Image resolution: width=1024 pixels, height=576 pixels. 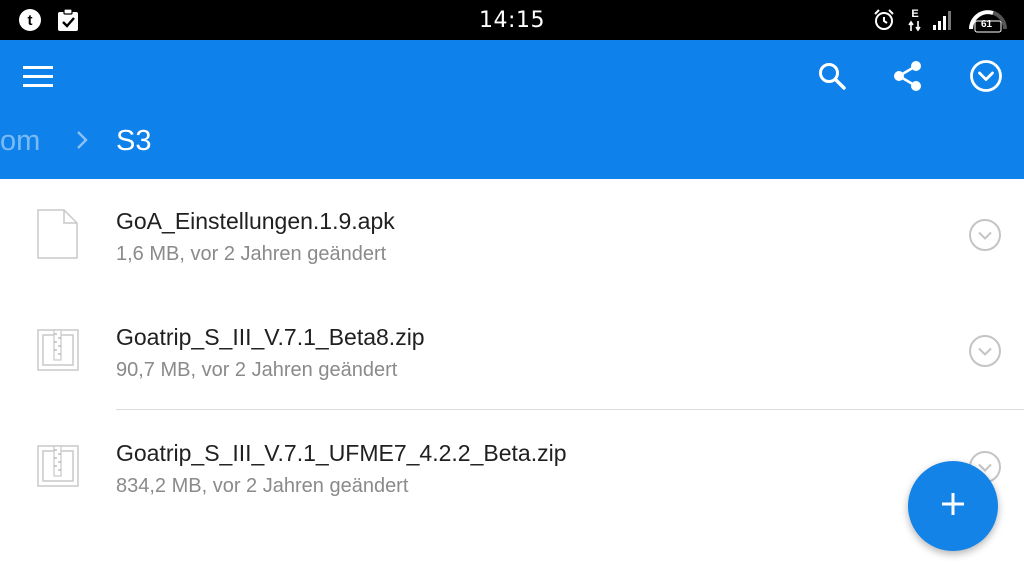 I want to click on battery-speedometer-icon: 61, so click(x=988, y=20).